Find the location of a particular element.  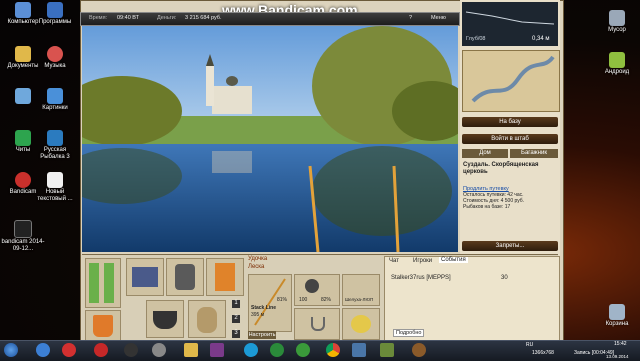

text-file-icon is located at coordinates (55, 180).